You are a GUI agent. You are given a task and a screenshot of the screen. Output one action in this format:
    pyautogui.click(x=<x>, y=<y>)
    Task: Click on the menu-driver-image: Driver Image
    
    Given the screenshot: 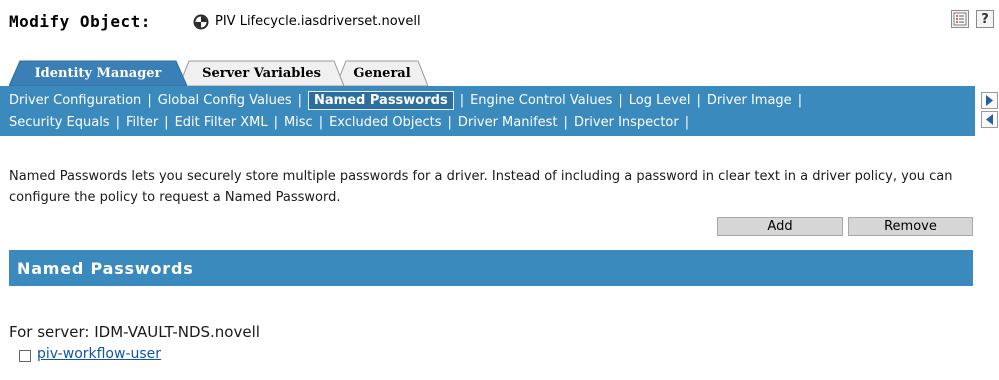 What is the action you would take?
    pyautogui.click(x=749, y=100)
    